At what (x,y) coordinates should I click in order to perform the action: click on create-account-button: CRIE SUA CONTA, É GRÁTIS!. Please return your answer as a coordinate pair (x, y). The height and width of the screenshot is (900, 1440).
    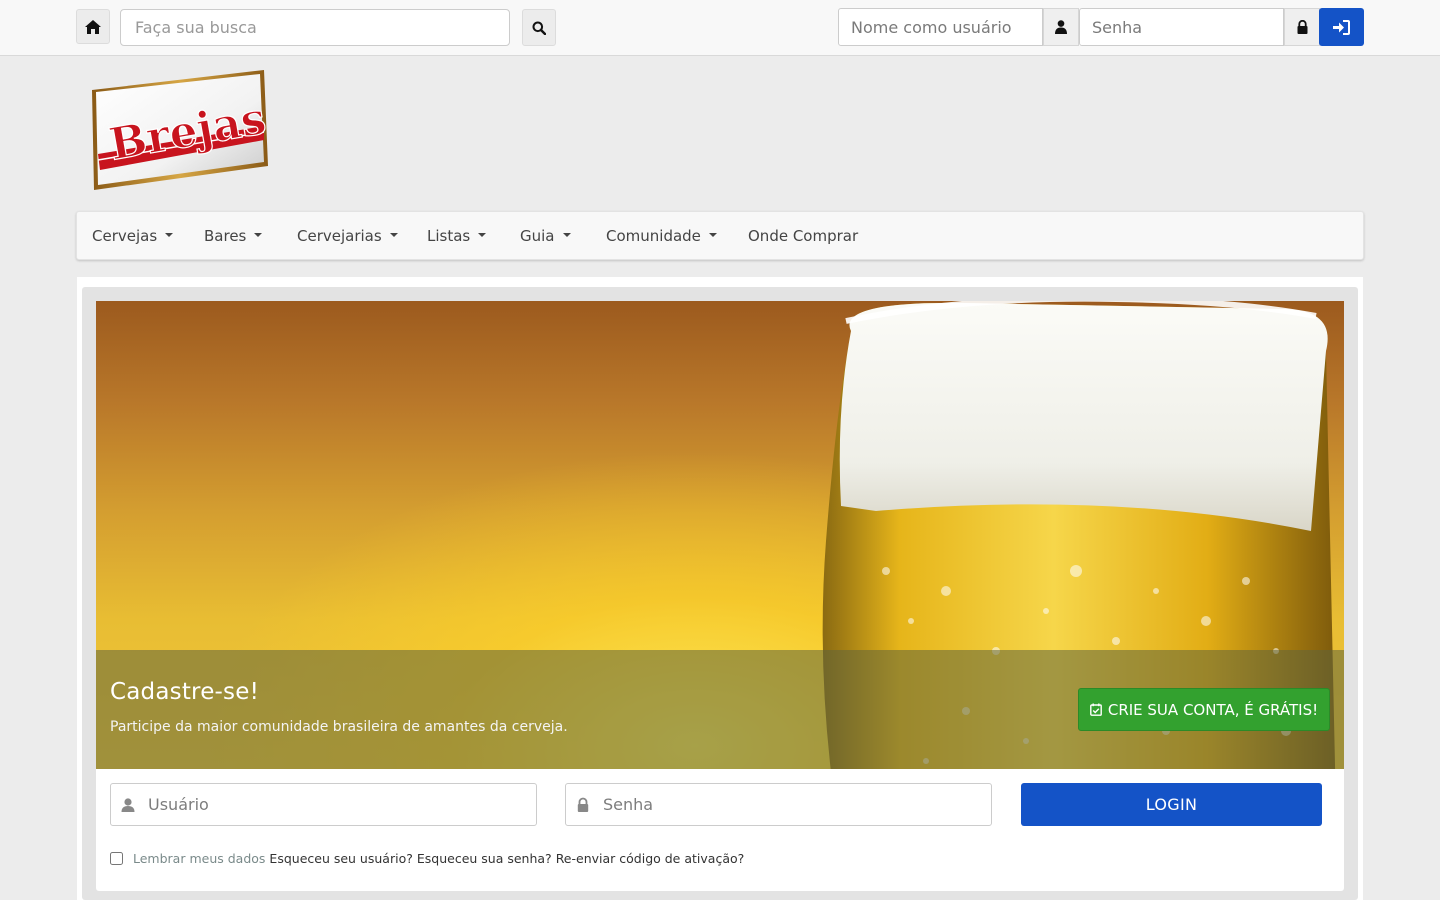
    Looking at the image, I should click on (1204, 709).